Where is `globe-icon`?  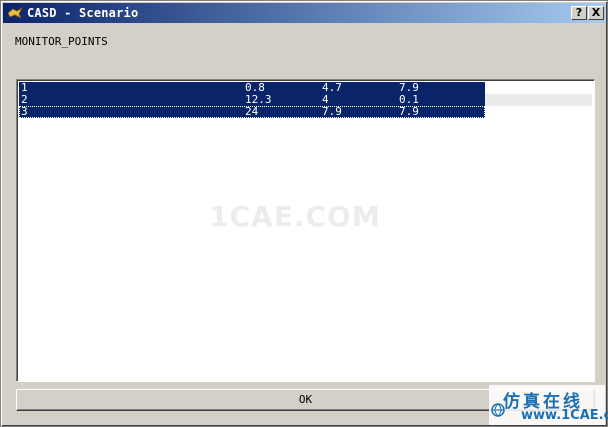 globe-icon is located at coordinates (498, 410).